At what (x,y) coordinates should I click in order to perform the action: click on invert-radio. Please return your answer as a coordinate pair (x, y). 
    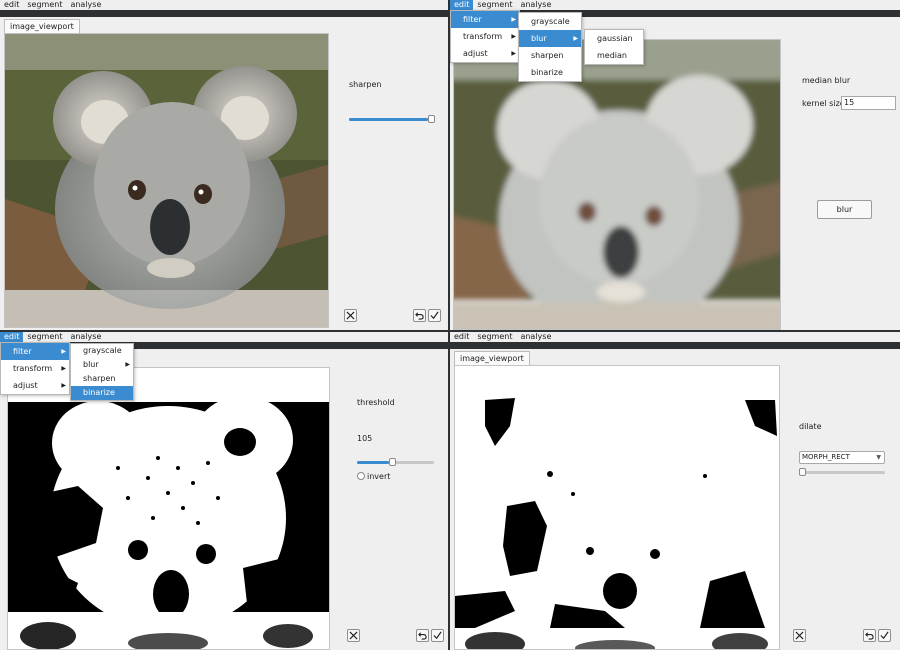
    Looking at the image, I should click on (361, 476).